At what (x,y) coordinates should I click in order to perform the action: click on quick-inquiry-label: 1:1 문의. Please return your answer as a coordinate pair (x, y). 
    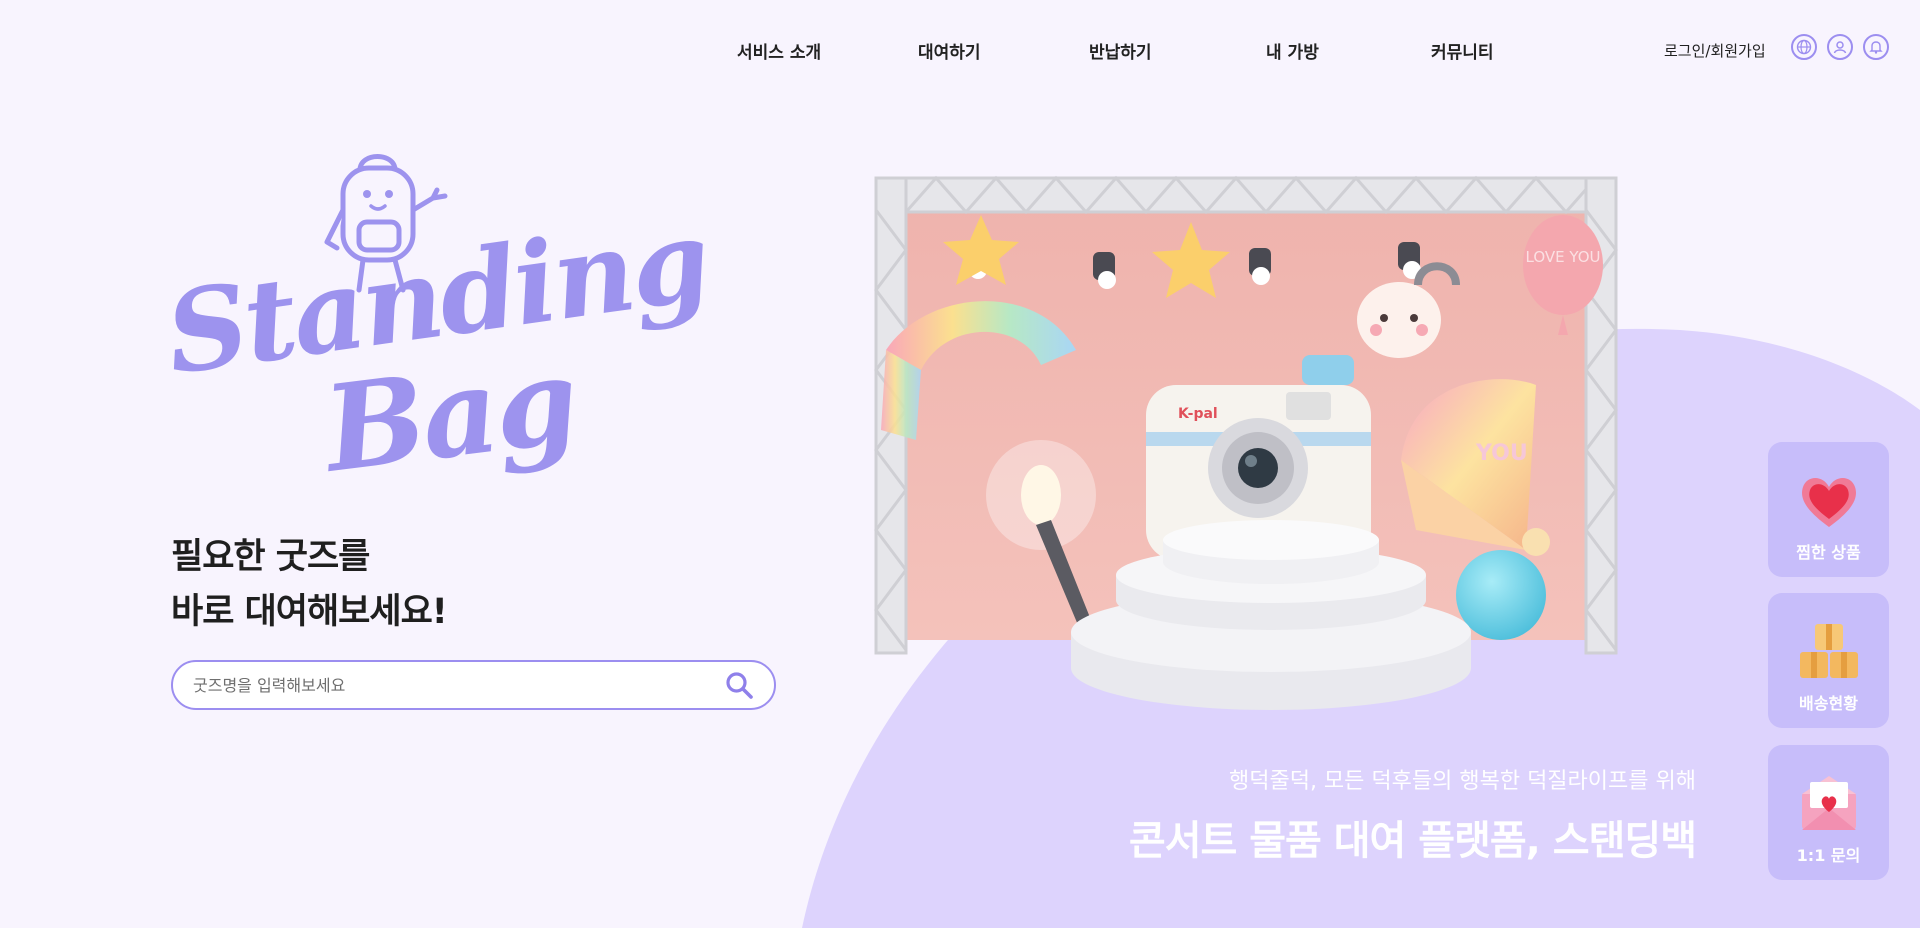
    Looking at the image, I should click on (1828, 855).